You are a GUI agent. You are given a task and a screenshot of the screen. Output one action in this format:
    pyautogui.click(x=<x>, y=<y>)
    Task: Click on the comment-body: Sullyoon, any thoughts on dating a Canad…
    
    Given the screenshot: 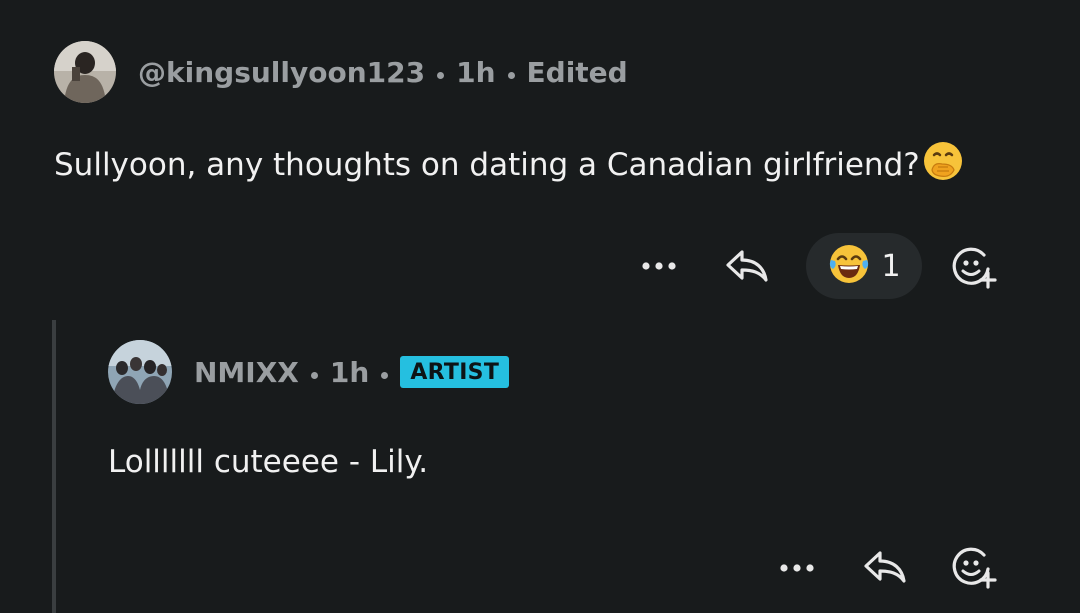 What is the action you would take?
    pyautogui.click(x=487, y=165)
    